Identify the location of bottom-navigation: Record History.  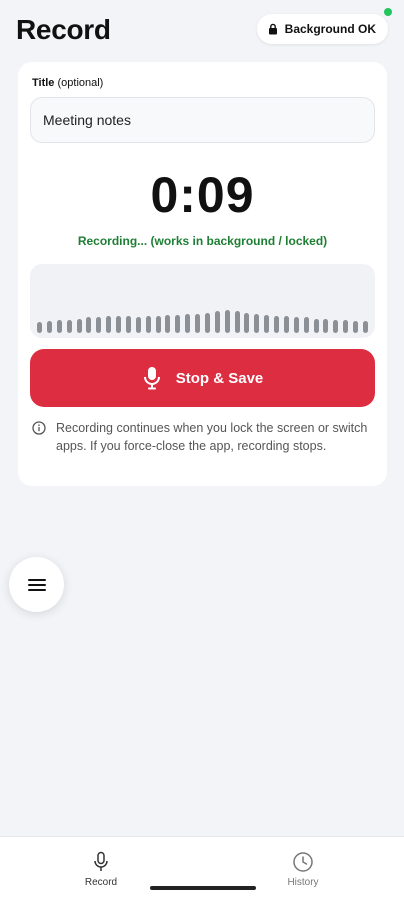
(202, 868).